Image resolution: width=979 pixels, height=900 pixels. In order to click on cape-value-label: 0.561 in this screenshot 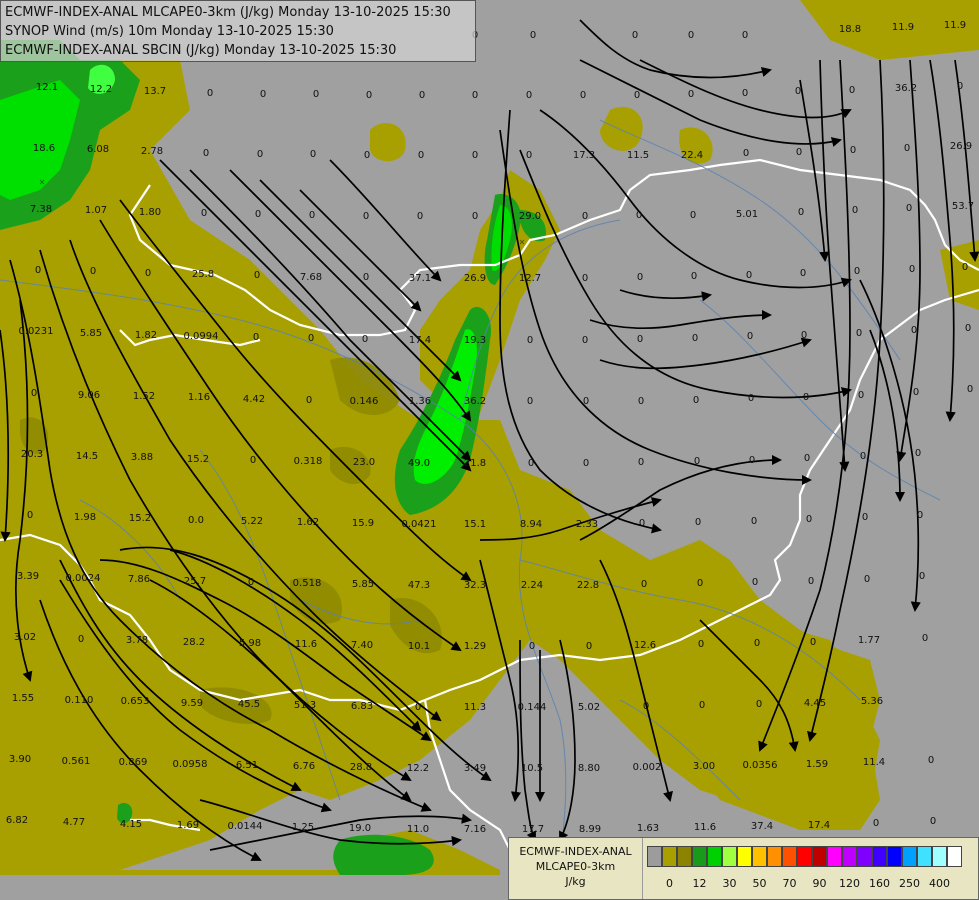, I will do `click(76, 761)`.